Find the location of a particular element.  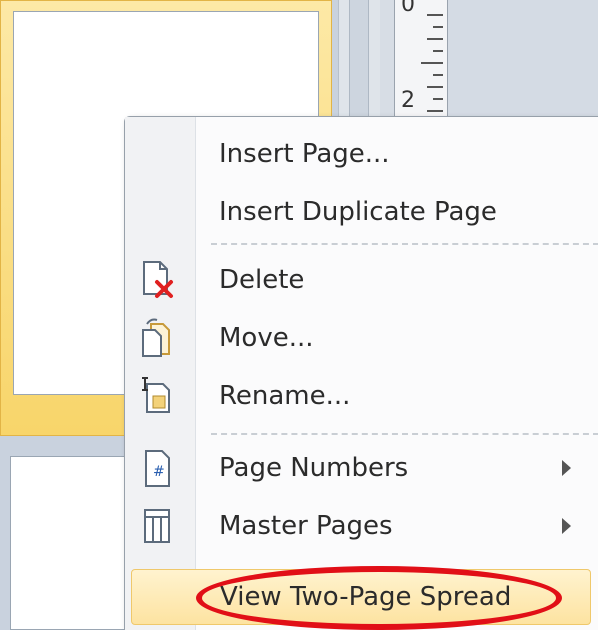

menu-item-insert-duplicate-page: Insert Duplicate Page is located at coordinates (361, 212).